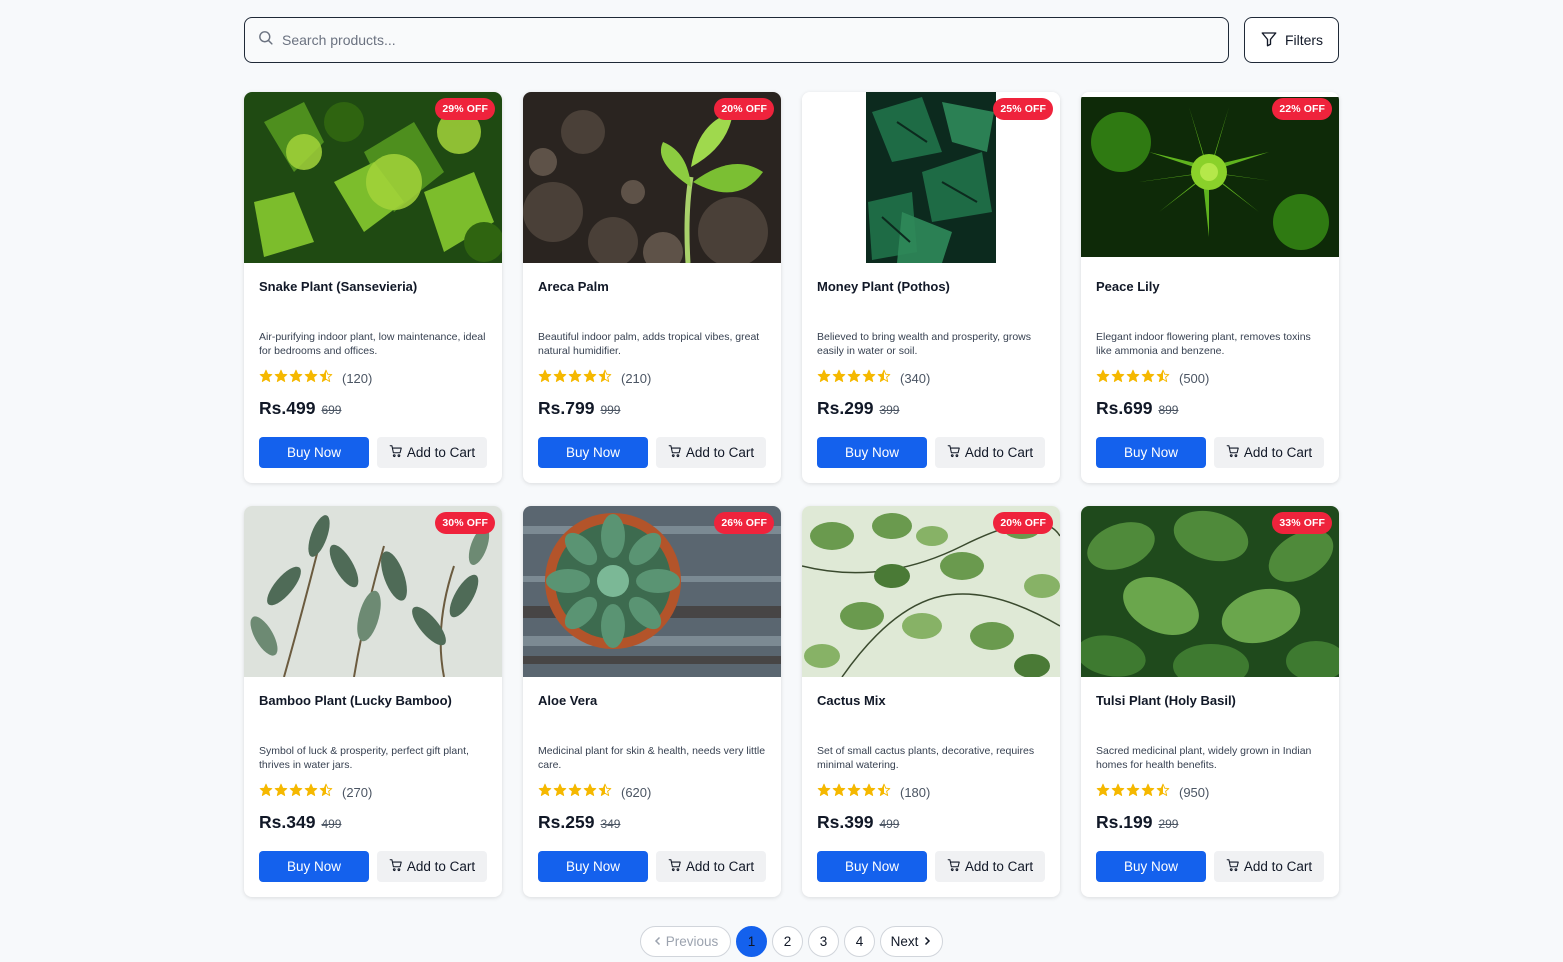 This screenshot has height=962, width=1563. Describe the element at coordinates (652, 591) in the screenshot. I see `product-image: 26% OFF` at that location.